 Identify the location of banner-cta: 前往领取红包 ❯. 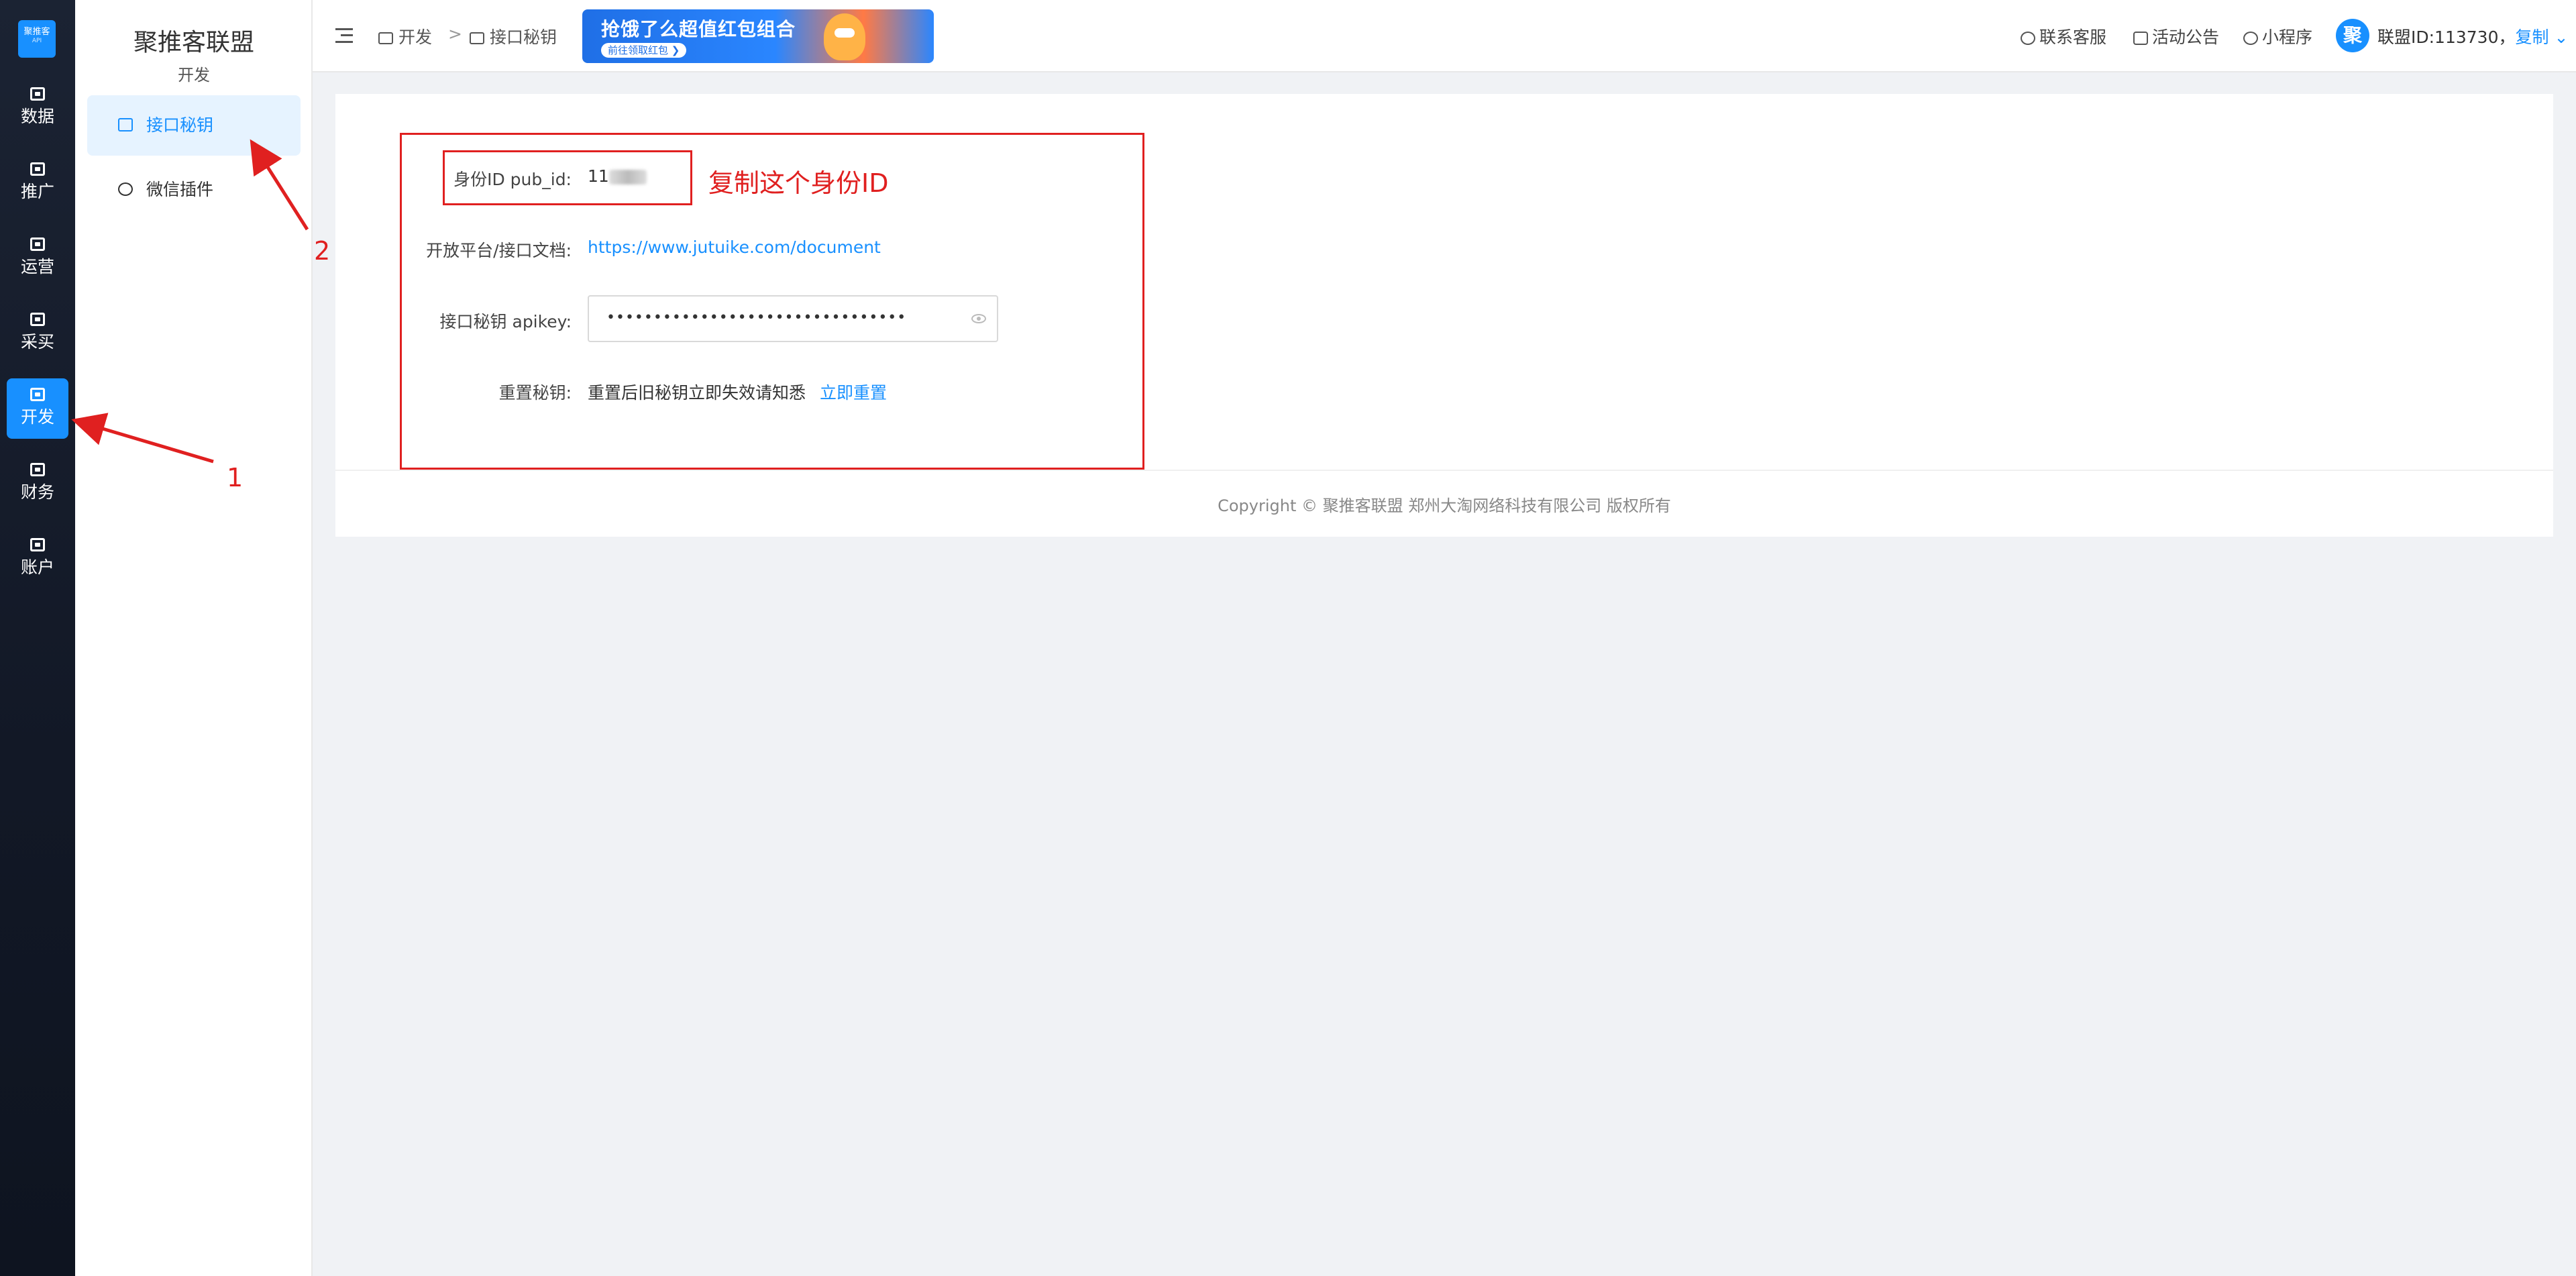
(644, 50).